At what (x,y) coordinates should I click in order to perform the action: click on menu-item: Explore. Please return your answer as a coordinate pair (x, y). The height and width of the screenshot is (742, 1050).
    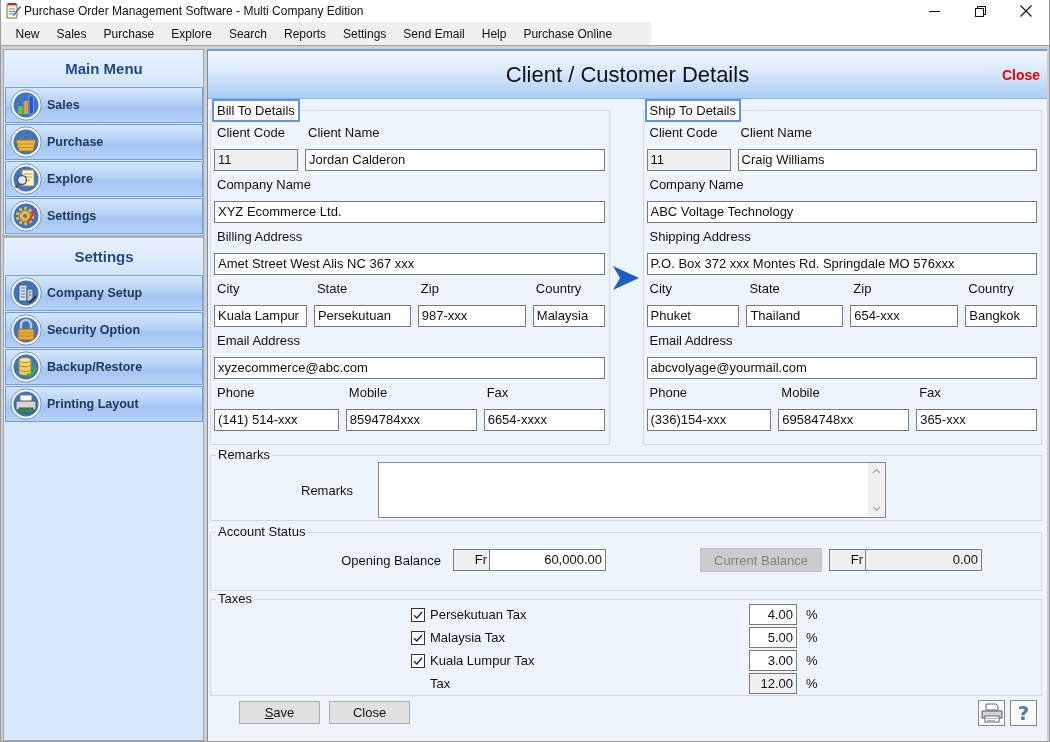
    Looking at the image, I should click on (191, 33).